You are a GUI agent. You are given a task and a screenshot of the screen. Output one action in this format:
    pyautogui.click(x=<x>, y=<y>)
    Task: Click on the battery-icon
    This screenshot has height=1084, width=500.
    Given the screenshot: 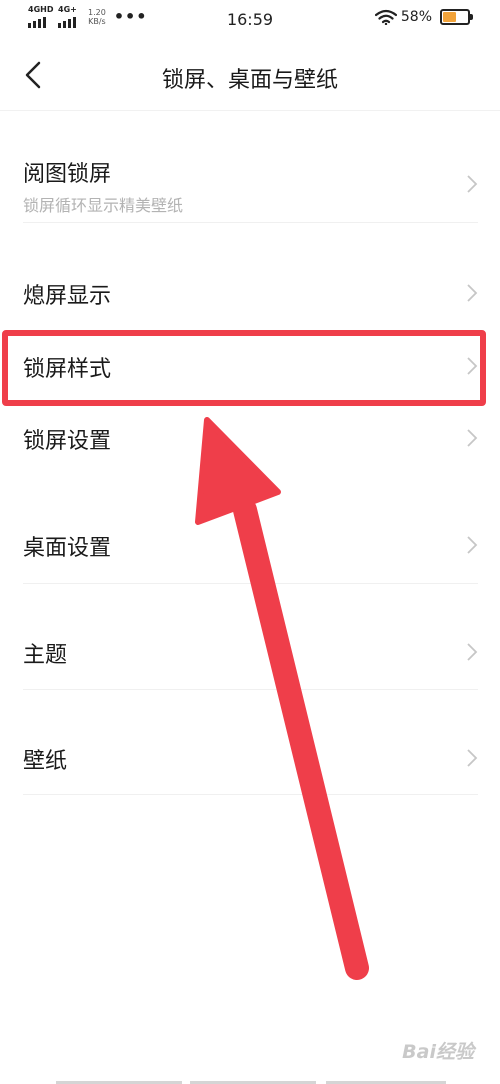 What is the action you would take?
    pyautogui.click(x=456, y=17)
    